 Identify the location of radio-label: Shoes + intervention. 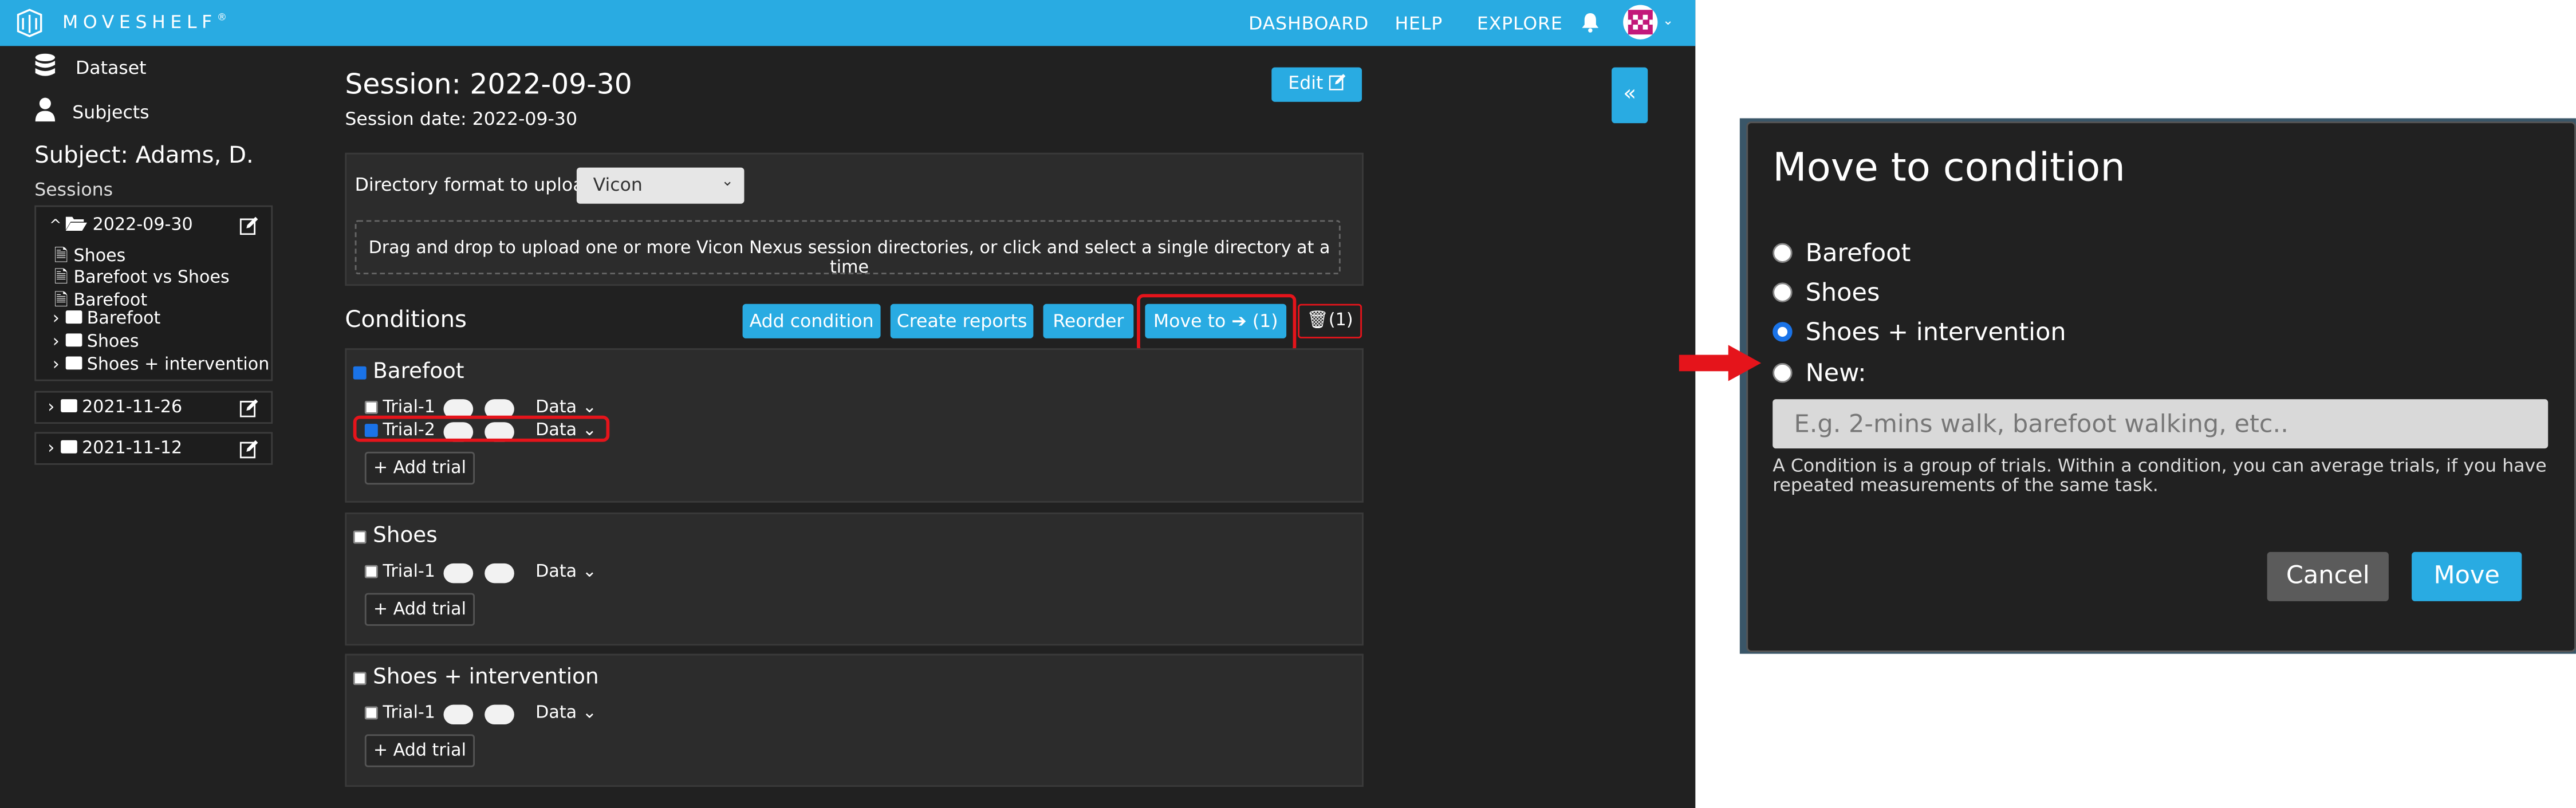
(1936, 332).